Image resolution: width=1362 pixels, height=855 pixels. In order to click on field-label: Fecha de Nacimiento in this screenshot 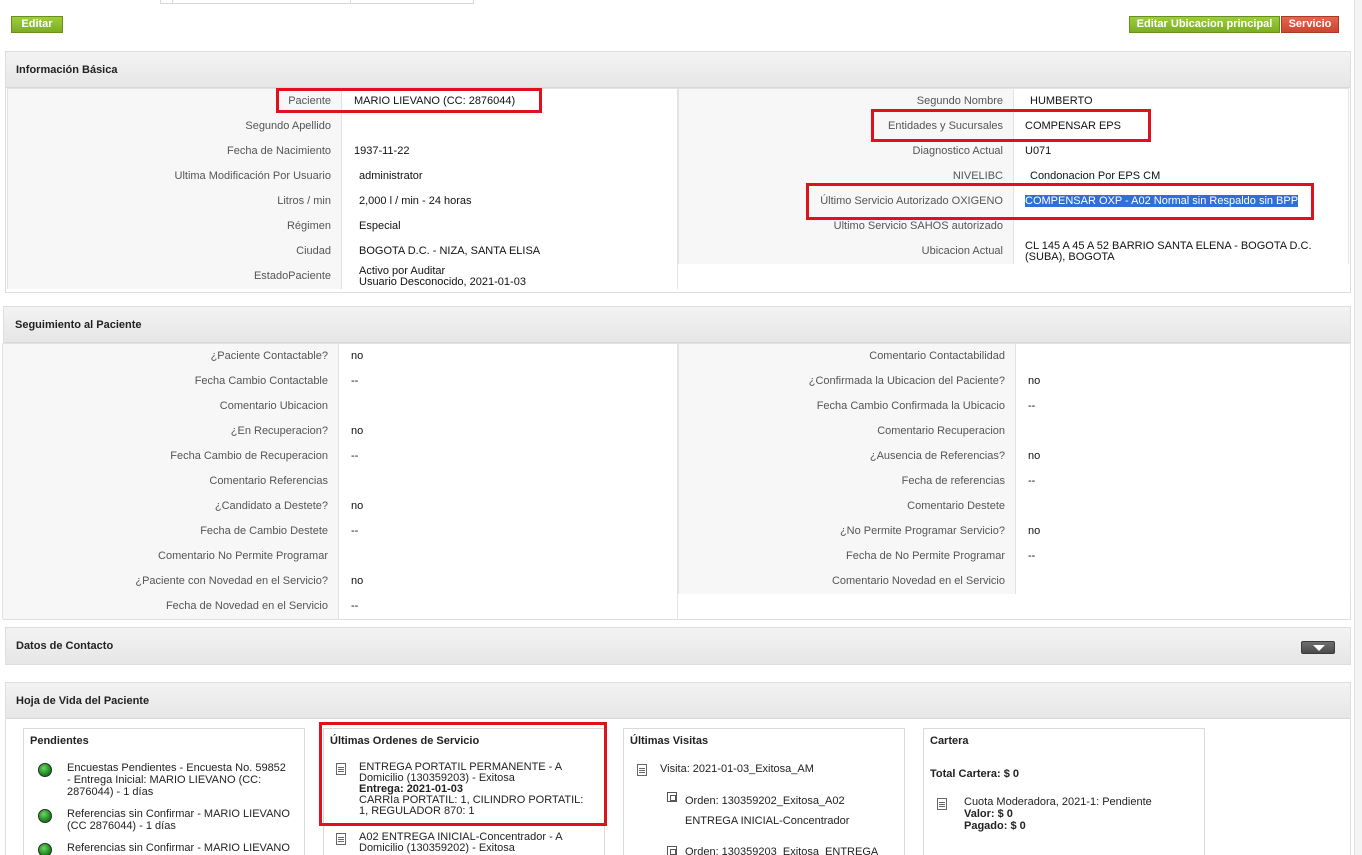, I will do `click(175, 151)`.